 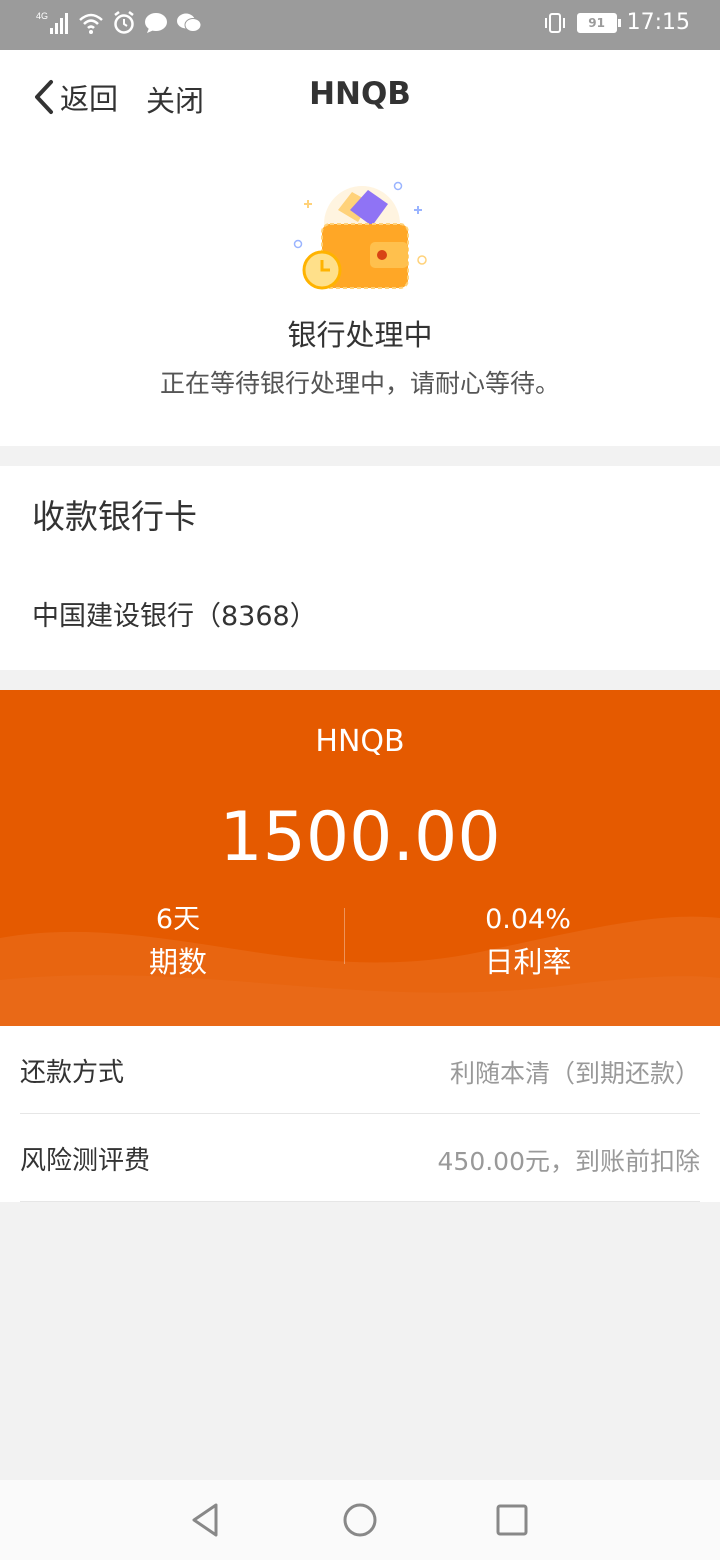 I want to click on nav-home-icon, so click(x=360, y=1520).